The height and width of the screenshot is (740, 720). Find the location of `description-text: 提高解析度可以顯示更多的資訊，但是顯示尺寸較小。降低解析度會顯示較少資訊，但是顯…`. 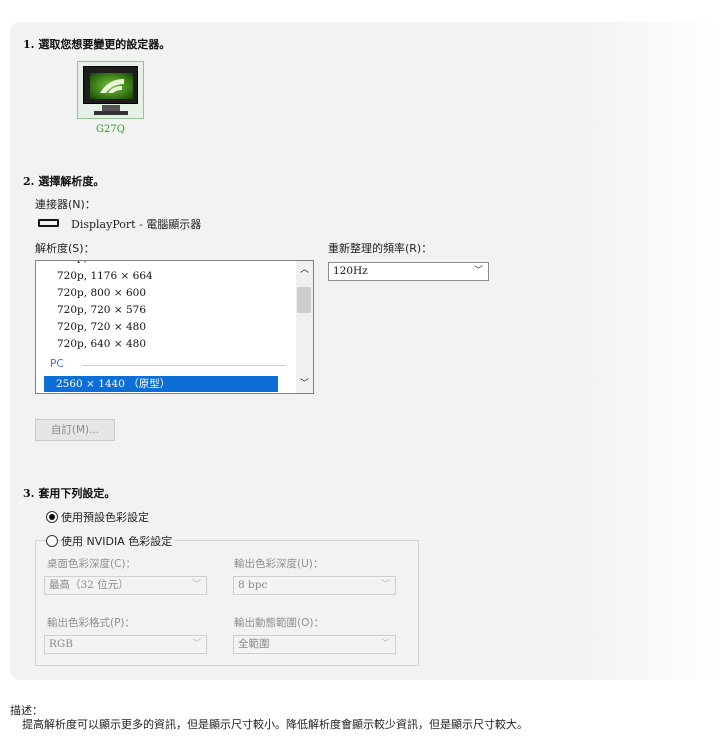

description-text: 提高解析度可以顯示更多的資訊，但是顯示尺寸較小。降低解析度會顯示較少資訊，但是顯… is located at coordinates (275, 724).